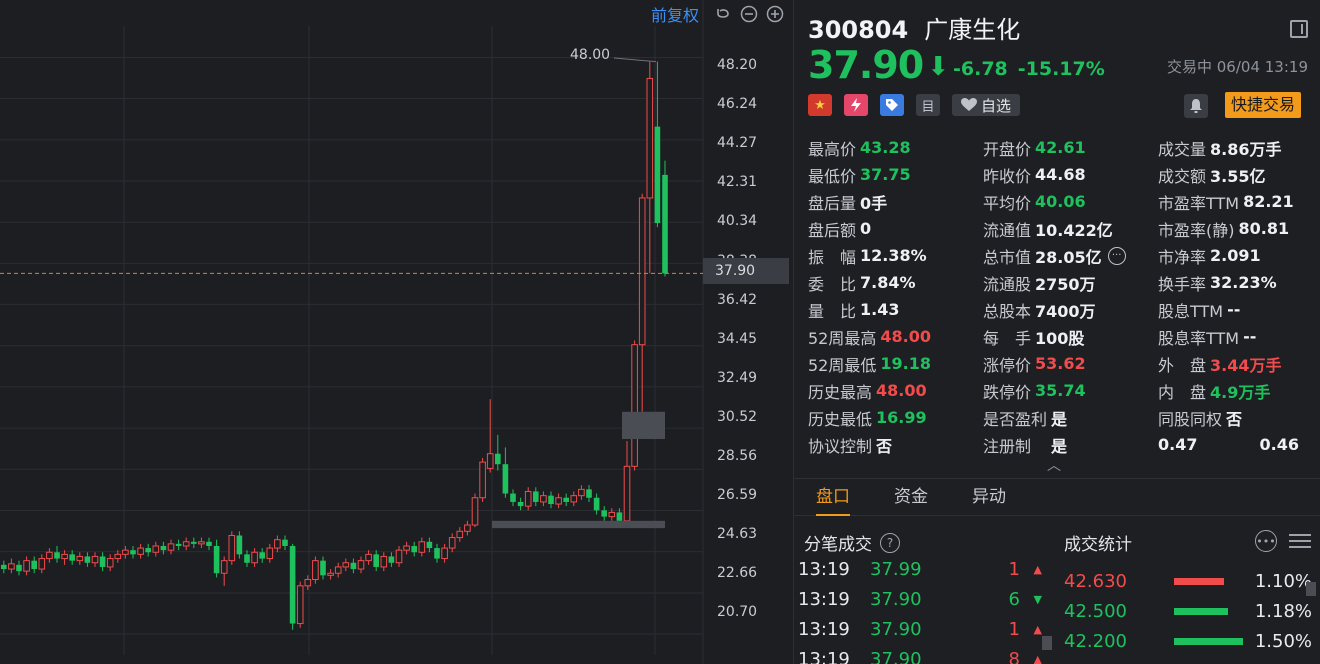 The image size is (1320, 664). What do you see at coordinates (1299, 29) in the screenshot?
I see `panel-layout-icon` at bounding box center [1299, 29].